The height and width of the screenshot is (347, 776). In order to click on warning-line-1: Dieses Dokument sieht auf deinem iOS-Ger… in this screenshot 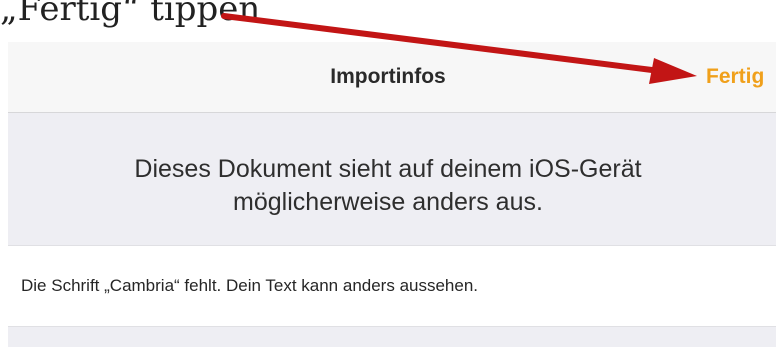, I will do `click(388, 169)`.